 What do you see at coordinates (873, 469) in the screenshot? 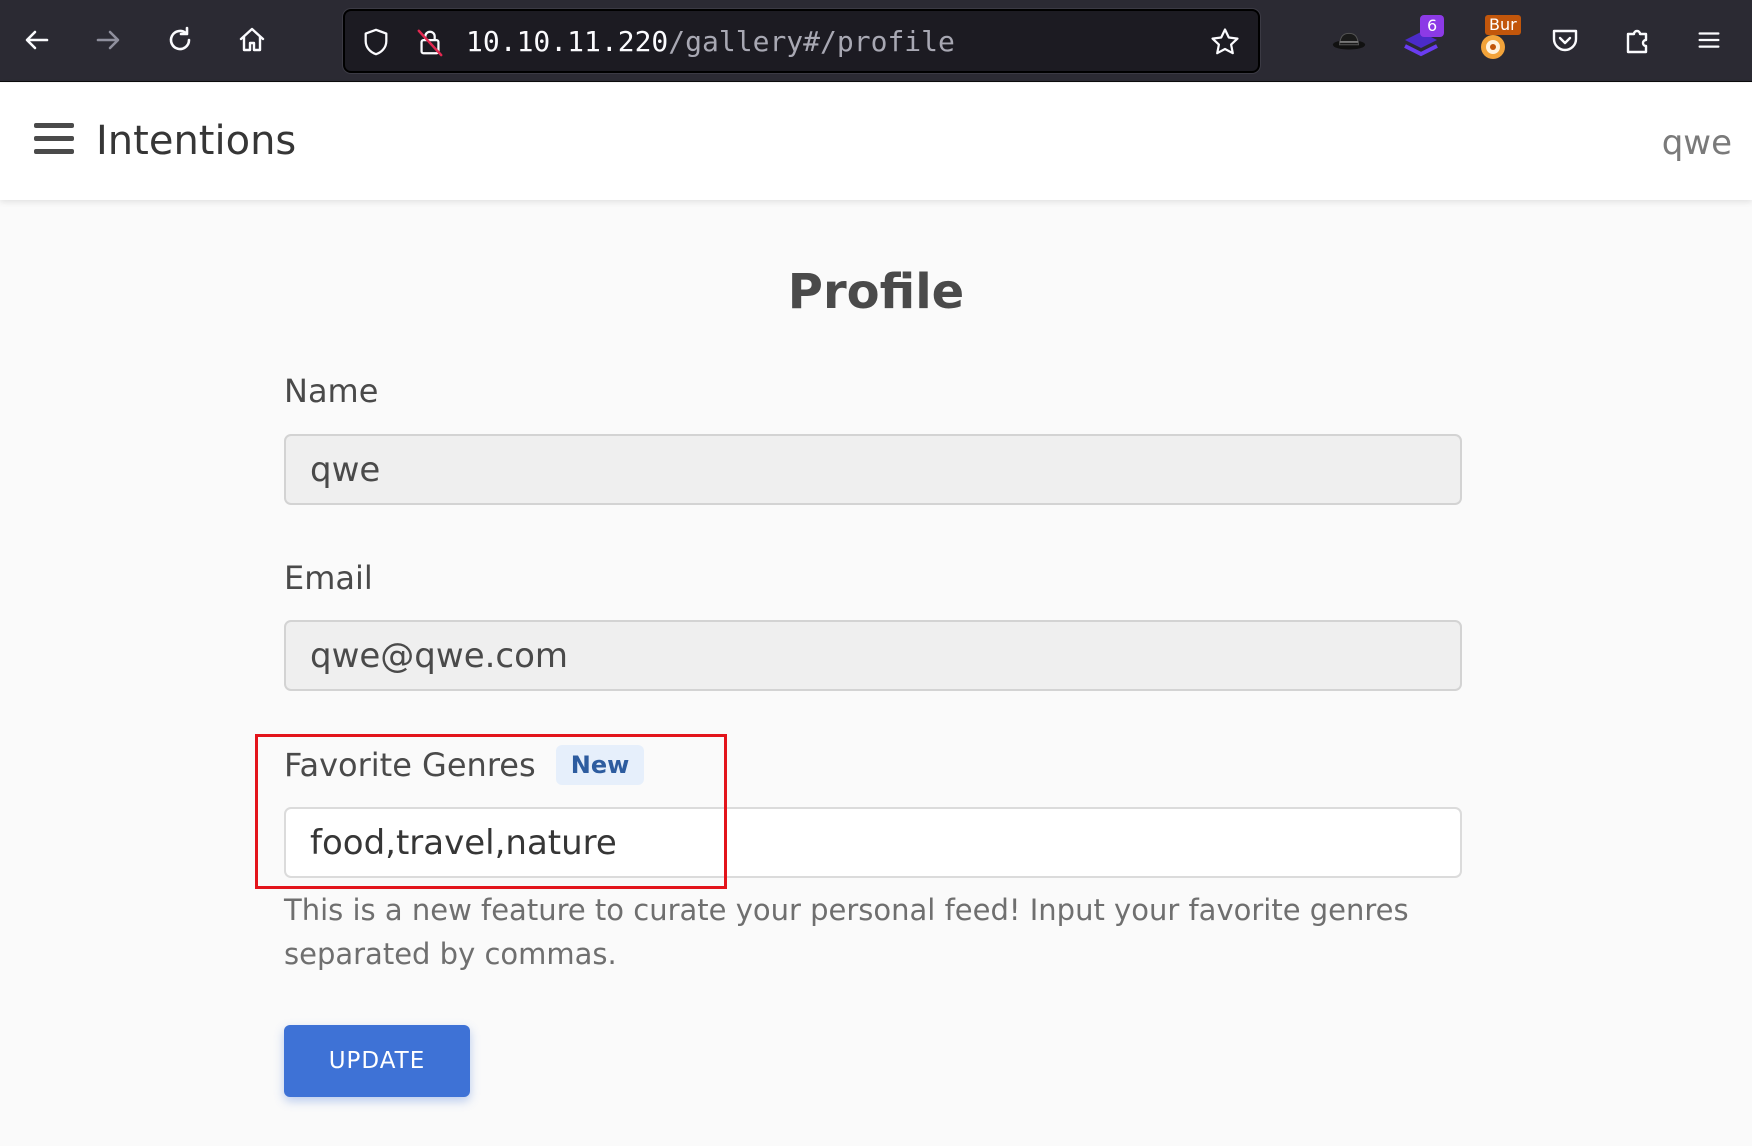
I see `name-field` at bounding box center [873, 469].